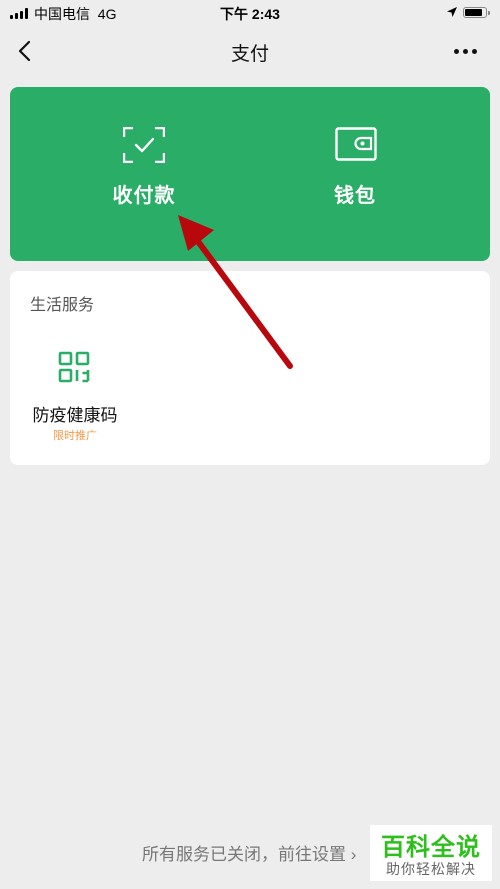  I want to click on wallet-button: 钱包, so click(355, 174).